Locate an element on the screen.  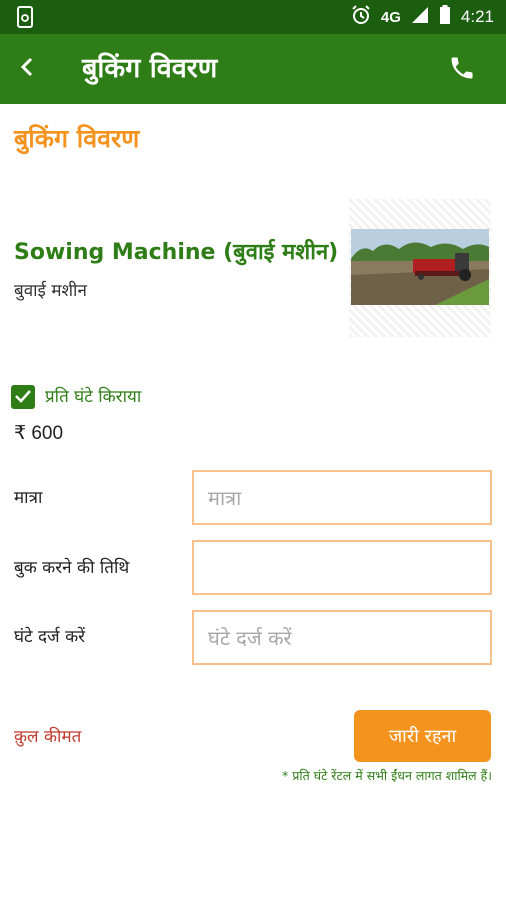
app-bar: बुकिंग विवरण is located at coordinates (253, 69).